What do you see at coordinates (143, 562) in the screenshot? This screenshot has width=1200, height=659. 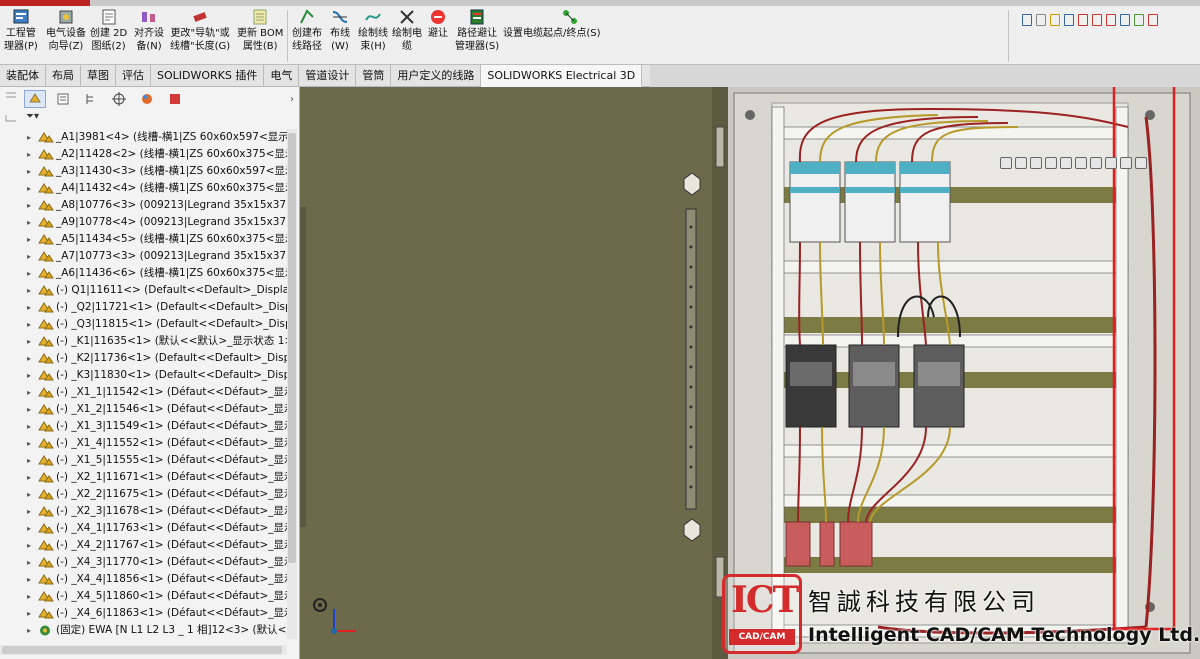 I see `tree-item: ▸ (-) _X4_3|11770<1> (Défaut<<Défaut>_显示状` at bounding box center [143, 562].